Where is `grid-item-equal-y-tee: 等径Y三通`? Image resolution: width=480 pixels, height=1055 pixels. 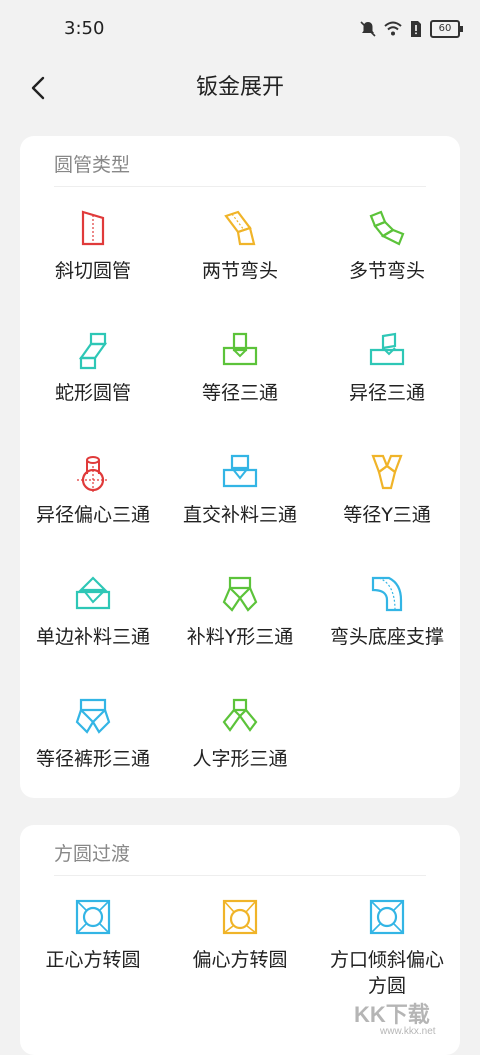 grid-item-equal-y-tee: 等径Y三通 is located at coordinates (387, 501).